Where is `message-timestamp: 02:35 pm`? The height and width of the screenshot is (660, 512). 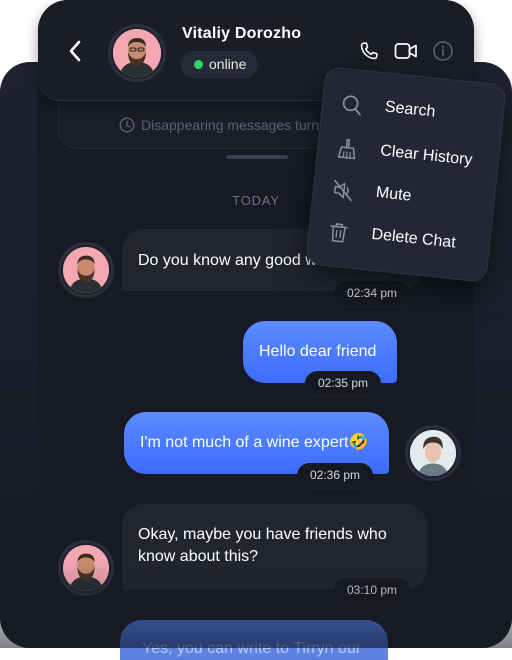 message-timestamp: 02:35 pm is located at coordinates (343, 383).